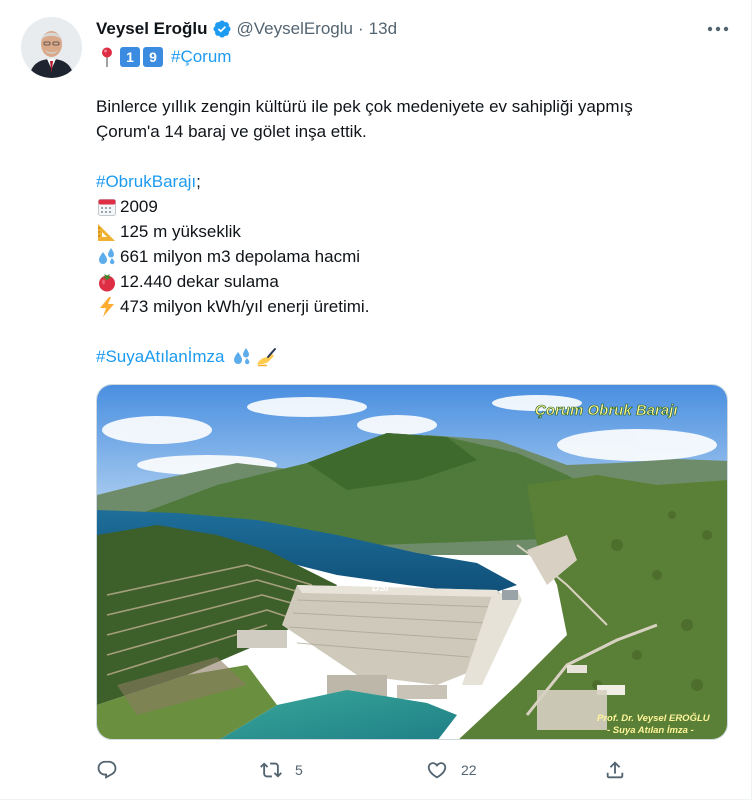 The height and width of the screenshot is (800, 752). I want to click on media-credit-line-2: - Suya Atılan İmza -, so click(650, 730).